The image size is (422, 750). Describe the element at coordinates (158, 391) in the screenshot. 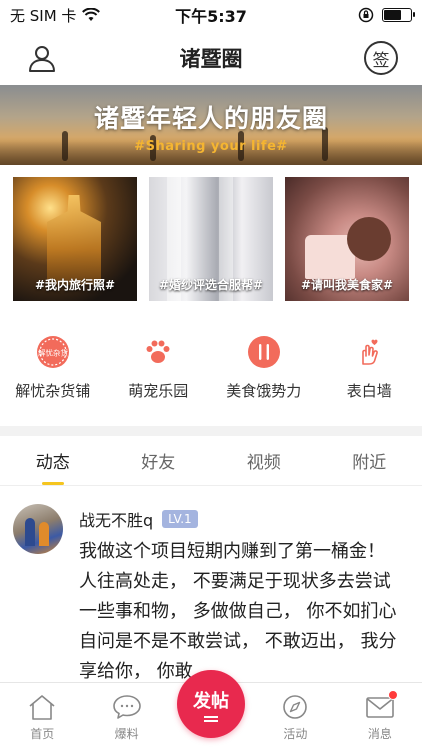

I see `category-label: 萌宠乐园` at that location.